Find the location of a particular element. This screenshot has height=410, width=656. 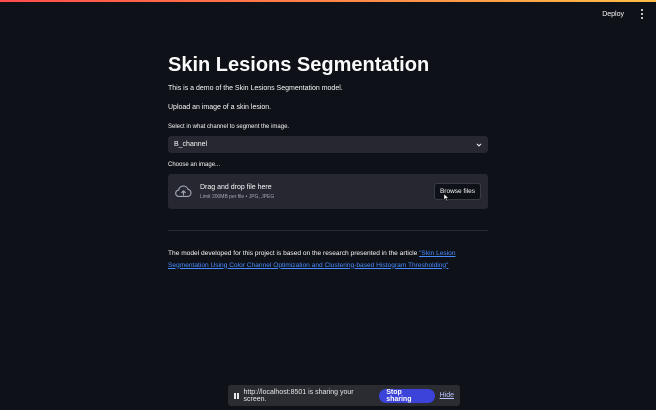

app-header: Deploy is located at coordinates (624, 14).